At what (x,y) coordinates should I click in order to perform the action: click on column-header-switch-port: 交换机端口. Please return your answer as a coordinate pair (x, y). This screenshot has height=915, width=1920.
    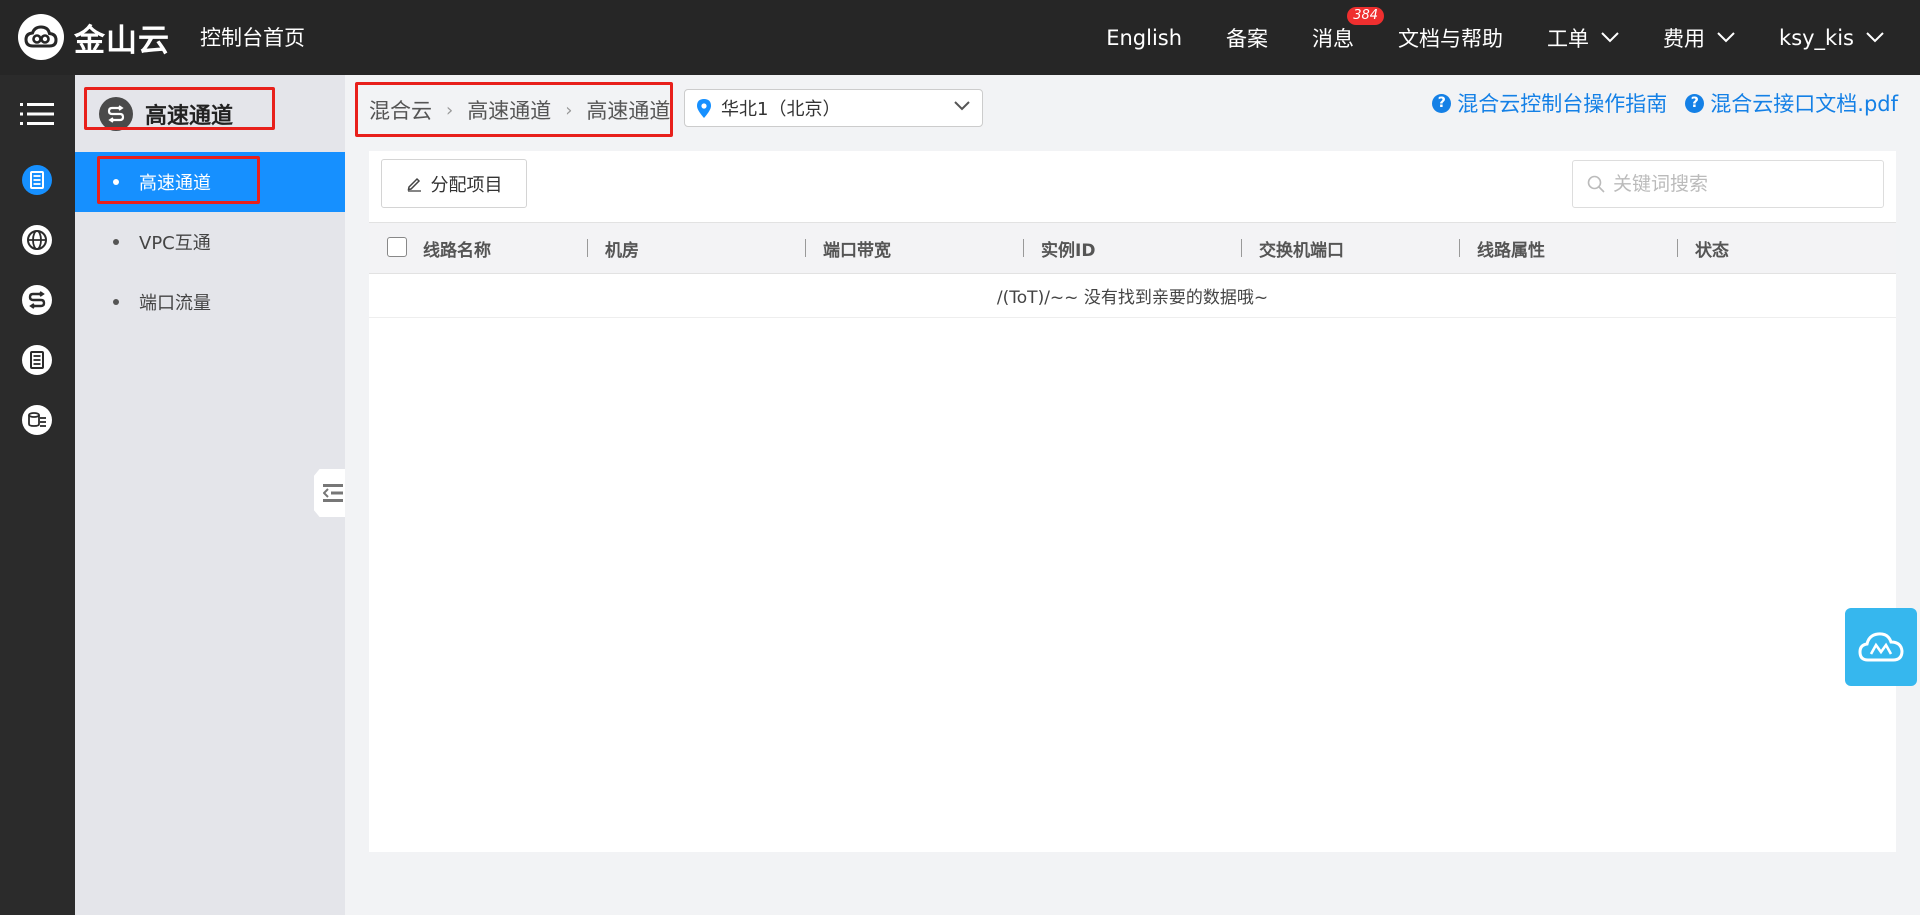
    Looking at the image, I should click on (1301, 248).